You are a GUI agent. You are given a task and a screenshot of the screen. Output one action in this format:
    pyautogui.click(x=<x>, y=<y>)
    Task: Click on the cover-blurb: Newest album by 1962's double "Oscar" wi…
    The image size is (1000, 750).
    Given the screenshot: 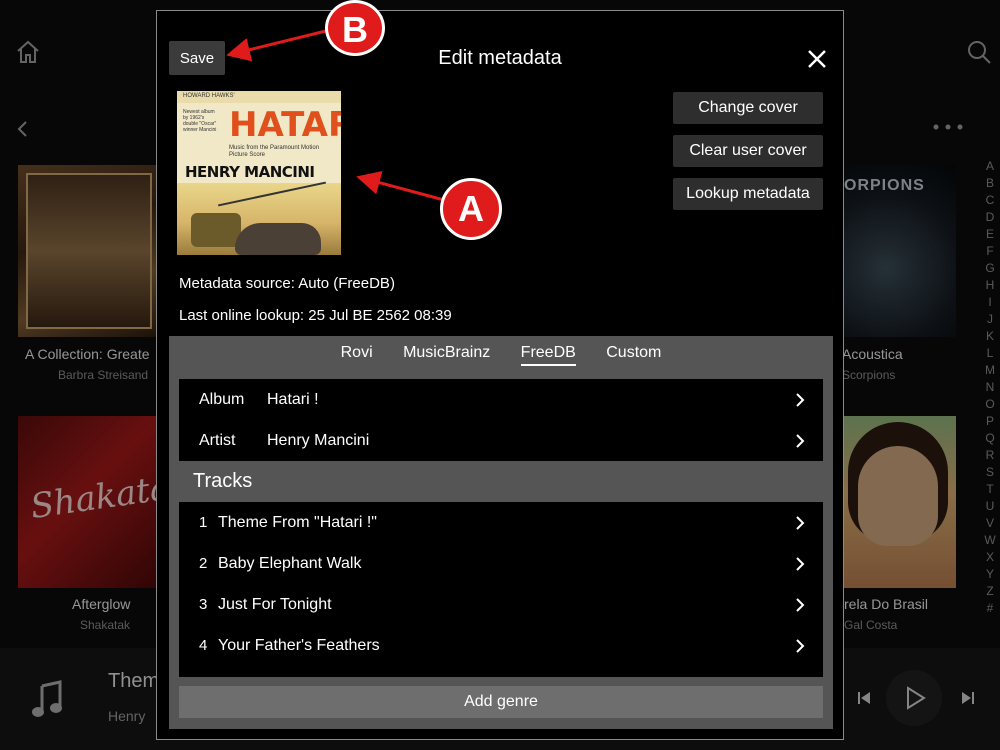 What is the action you would take?
    pyautogui.click(x=200, y=121)
    